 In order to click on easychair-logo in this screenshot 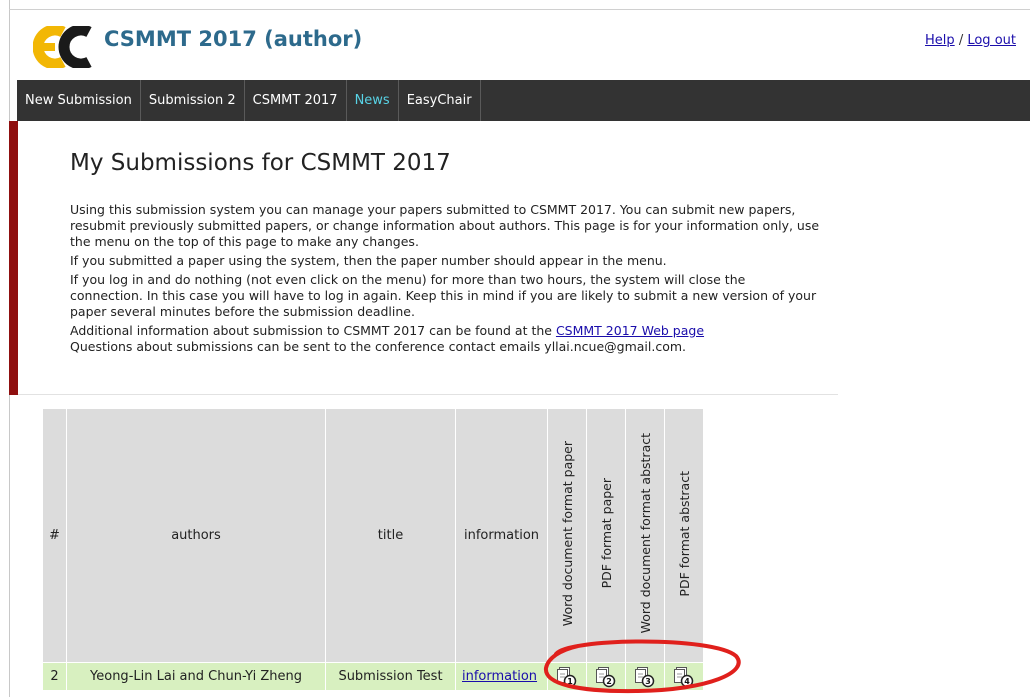, I will do `click(63, 47)`.